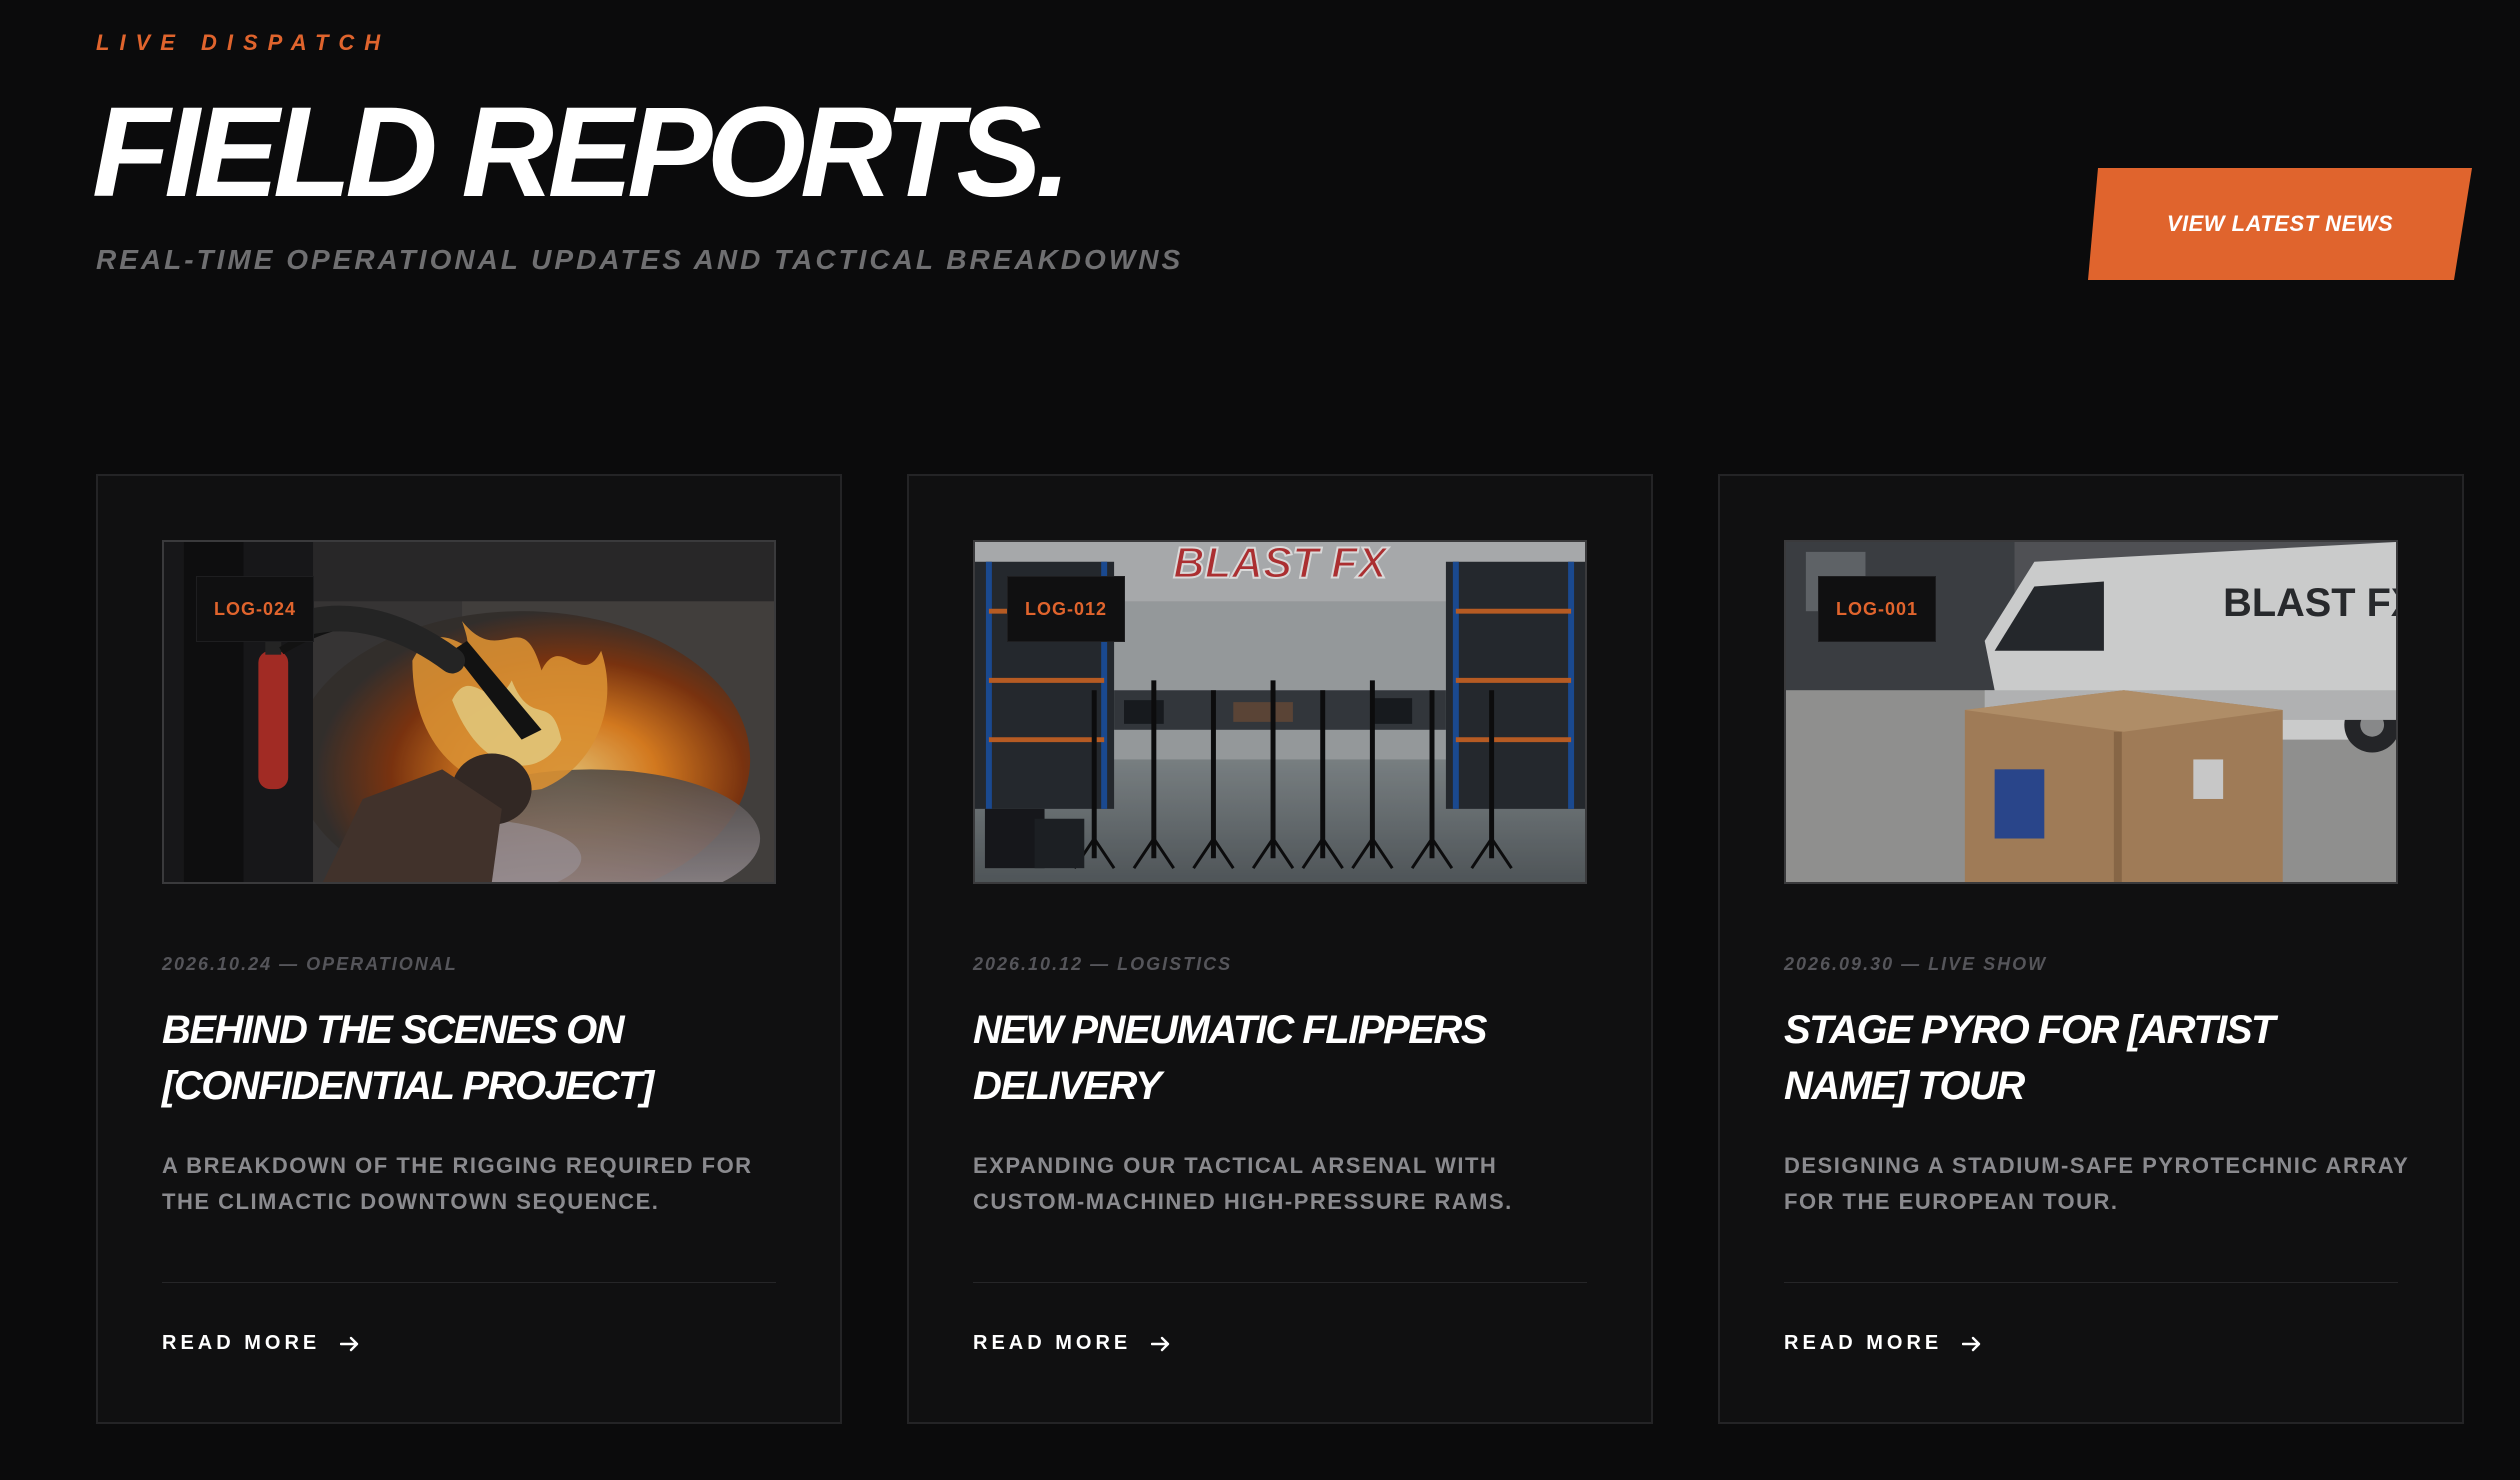 This screenshot has width=2520, height=1480. What do you see at coordinates (2094, 1058) in the screenshot?
I see `card-title: STAGE PYRO FOR [ARTIST NAME] TOUR` at bounding box center [2094, 1058].